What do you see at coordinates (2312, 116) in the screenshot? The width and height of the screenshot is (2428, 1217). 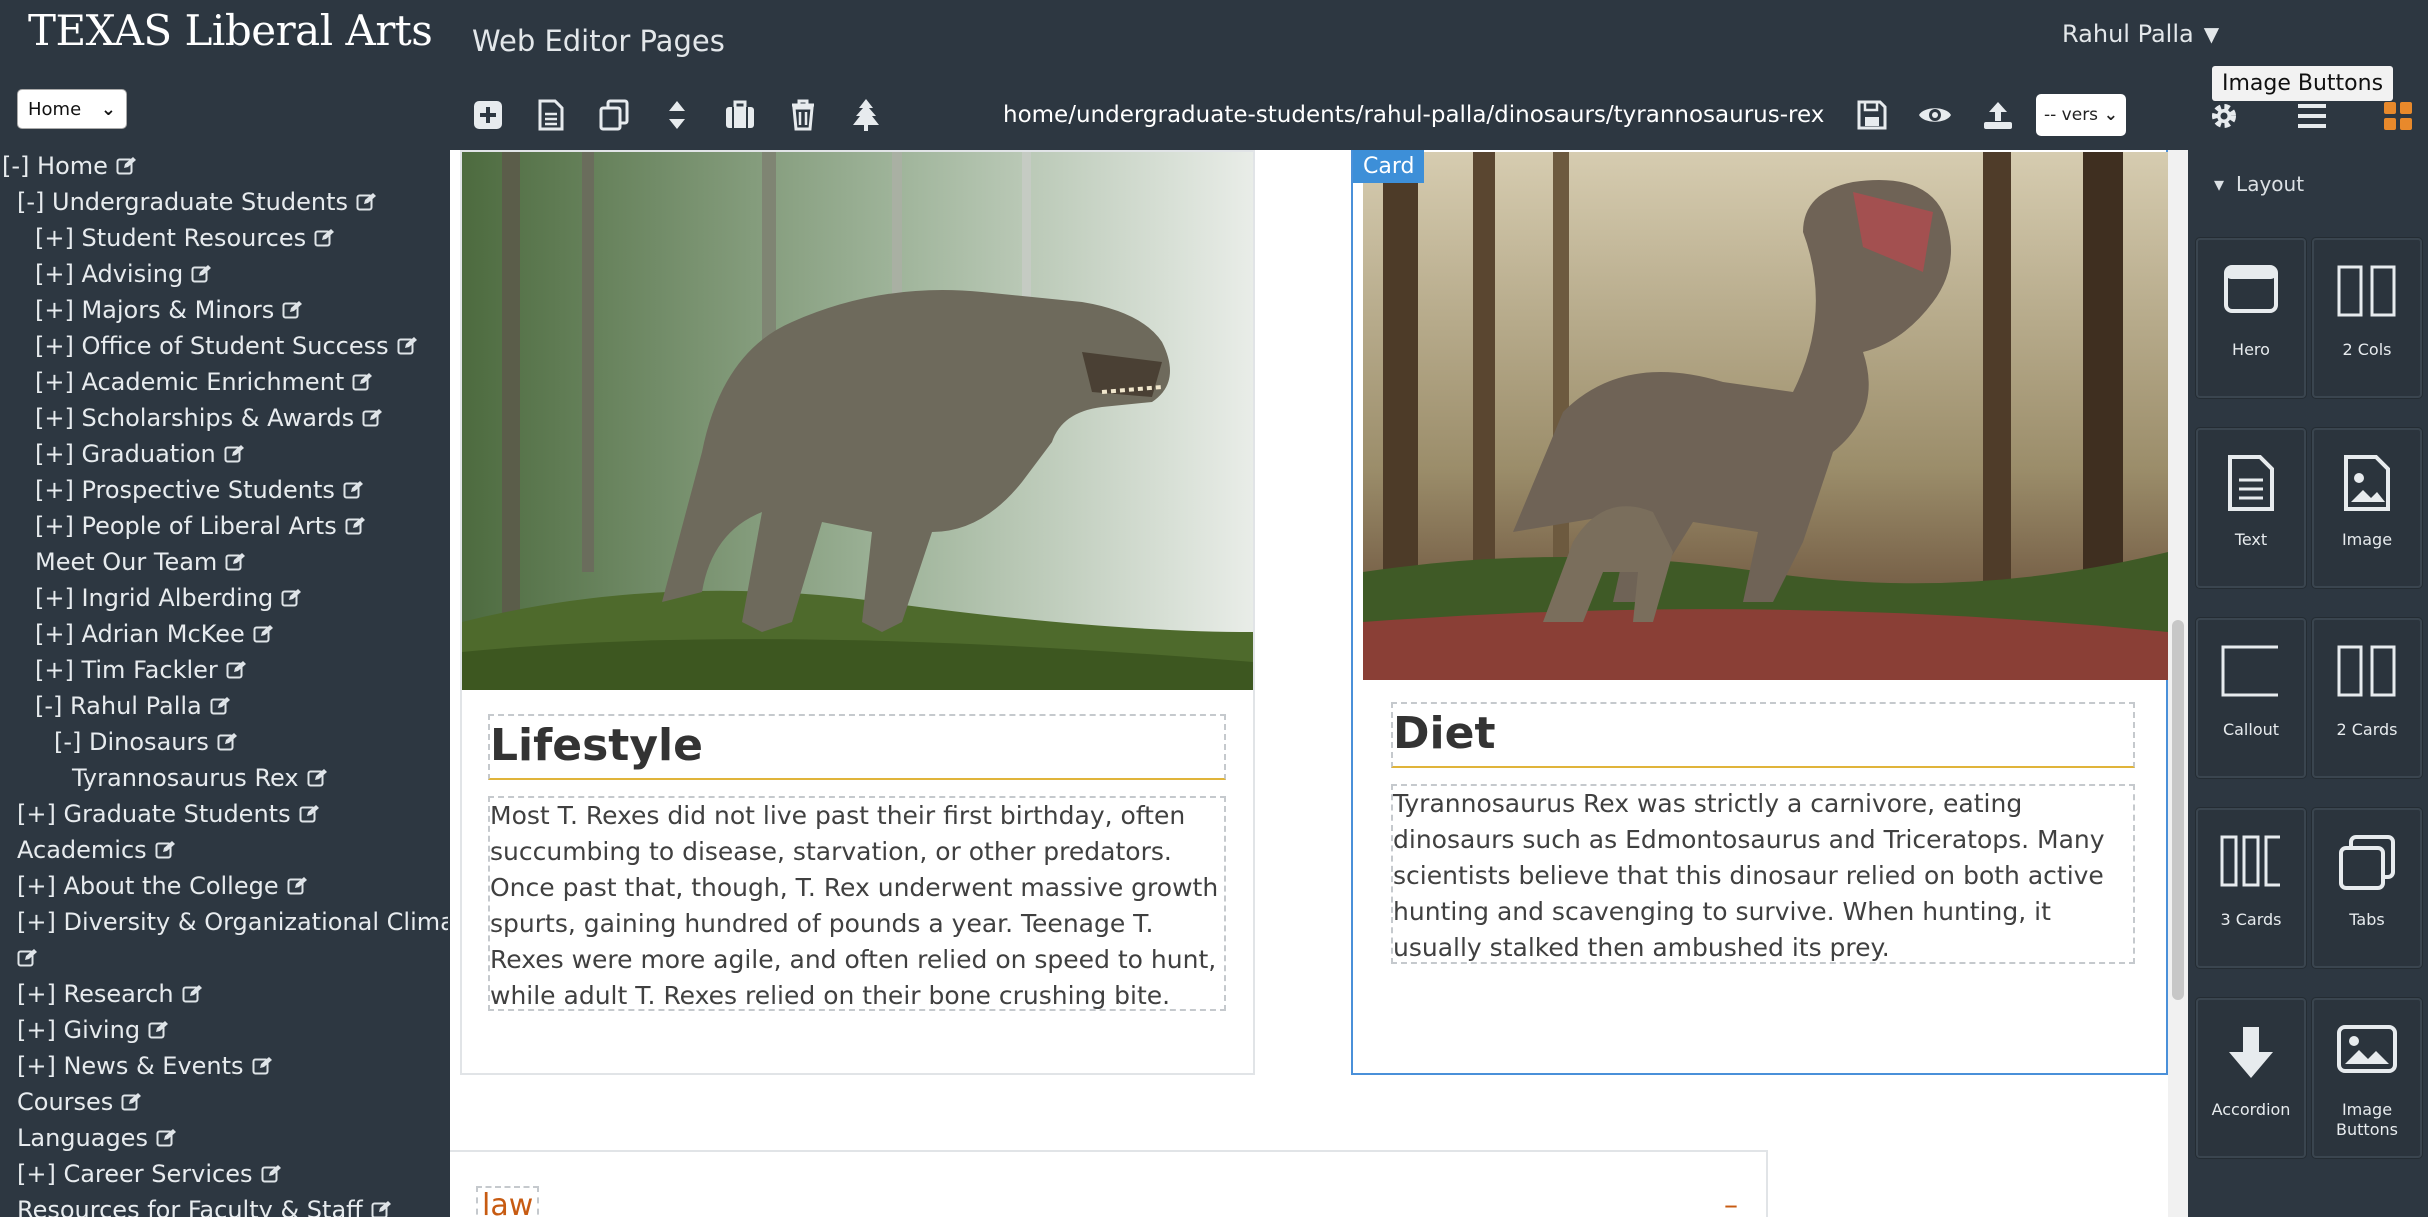 I see `list-icon` at bounding box center [2312, 116].